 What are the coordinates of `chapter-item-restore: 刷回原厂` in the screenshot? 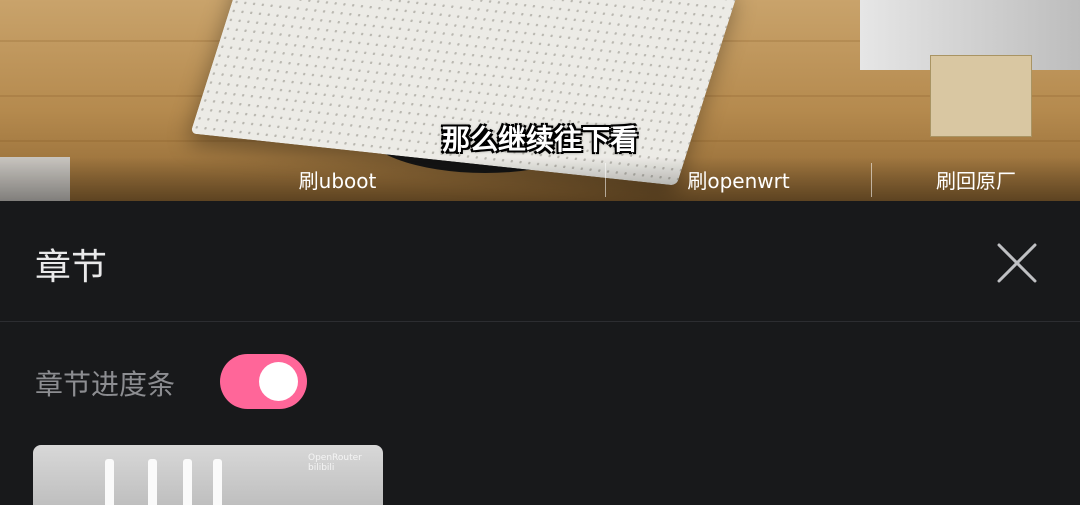 It's located at (976, 179).